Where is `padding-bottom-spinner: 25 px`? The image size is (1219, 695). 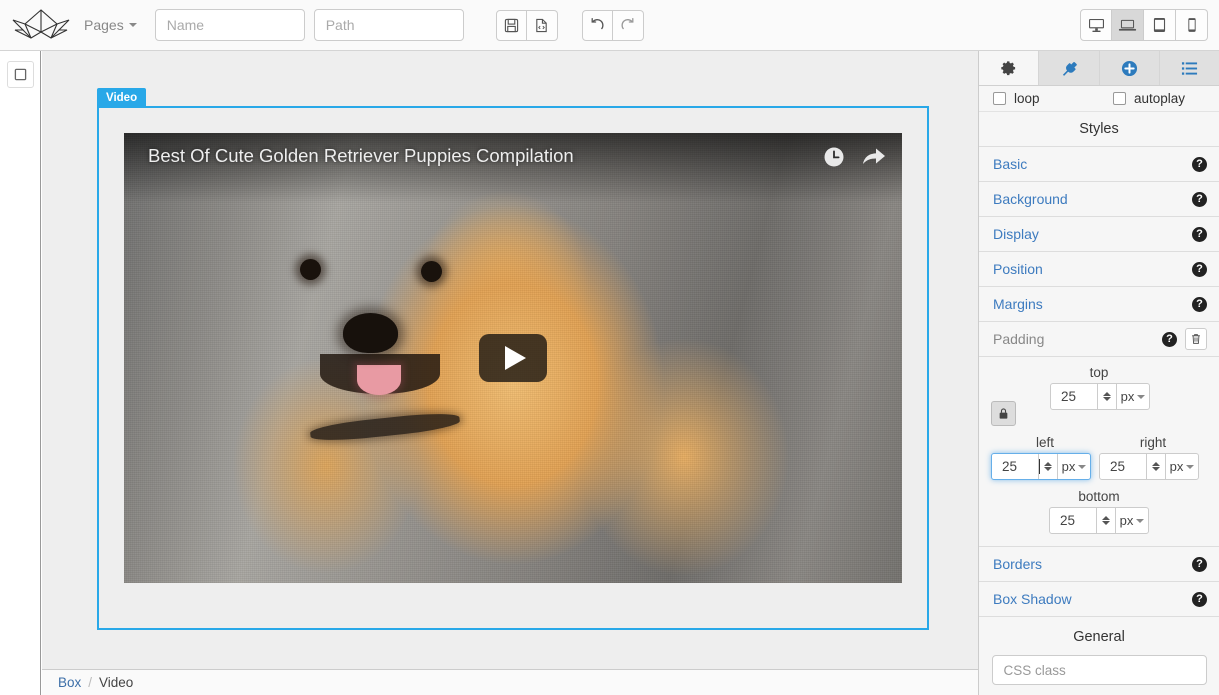
padding-bottom-spinner: 25 px is located at coordinates (1099, 520).